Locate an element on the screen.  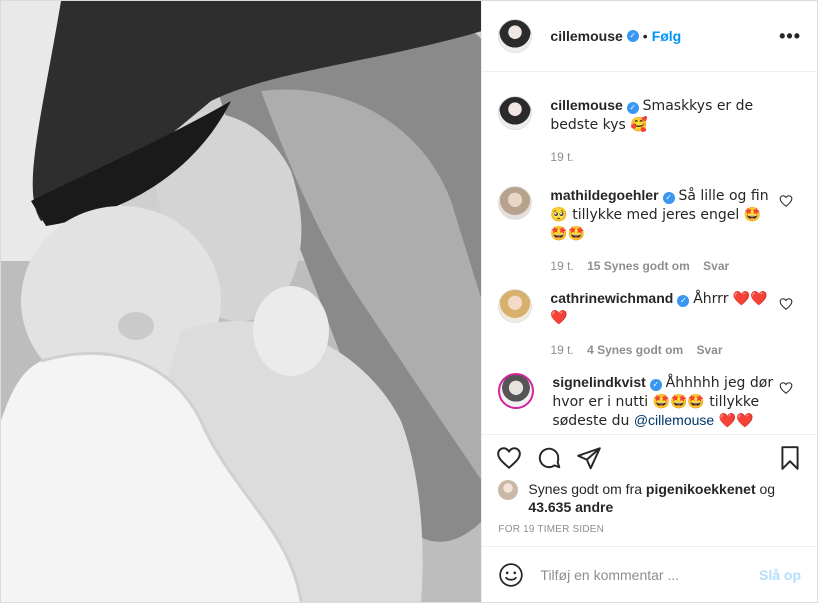
post-header: cillemouse ✓ • Følg ••• is located at coordinates (649, 36).